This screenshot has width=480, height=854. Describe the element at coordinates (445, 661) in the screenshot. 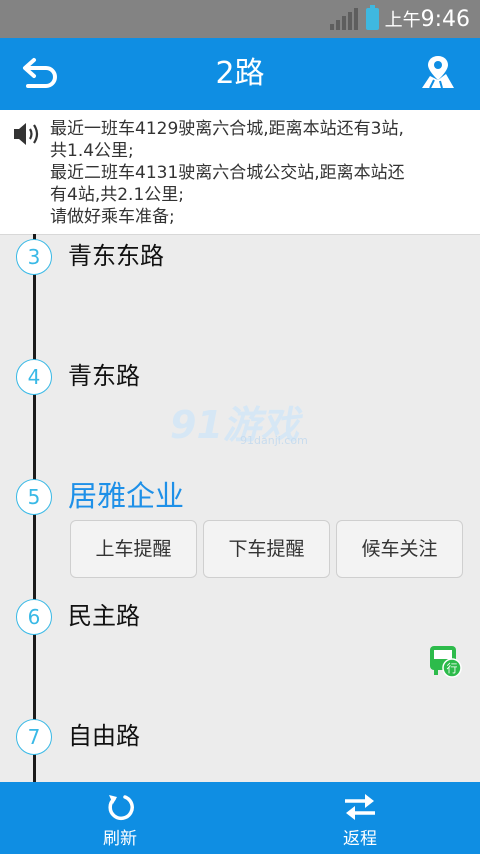

I see `bus-icon: 行` at that location.